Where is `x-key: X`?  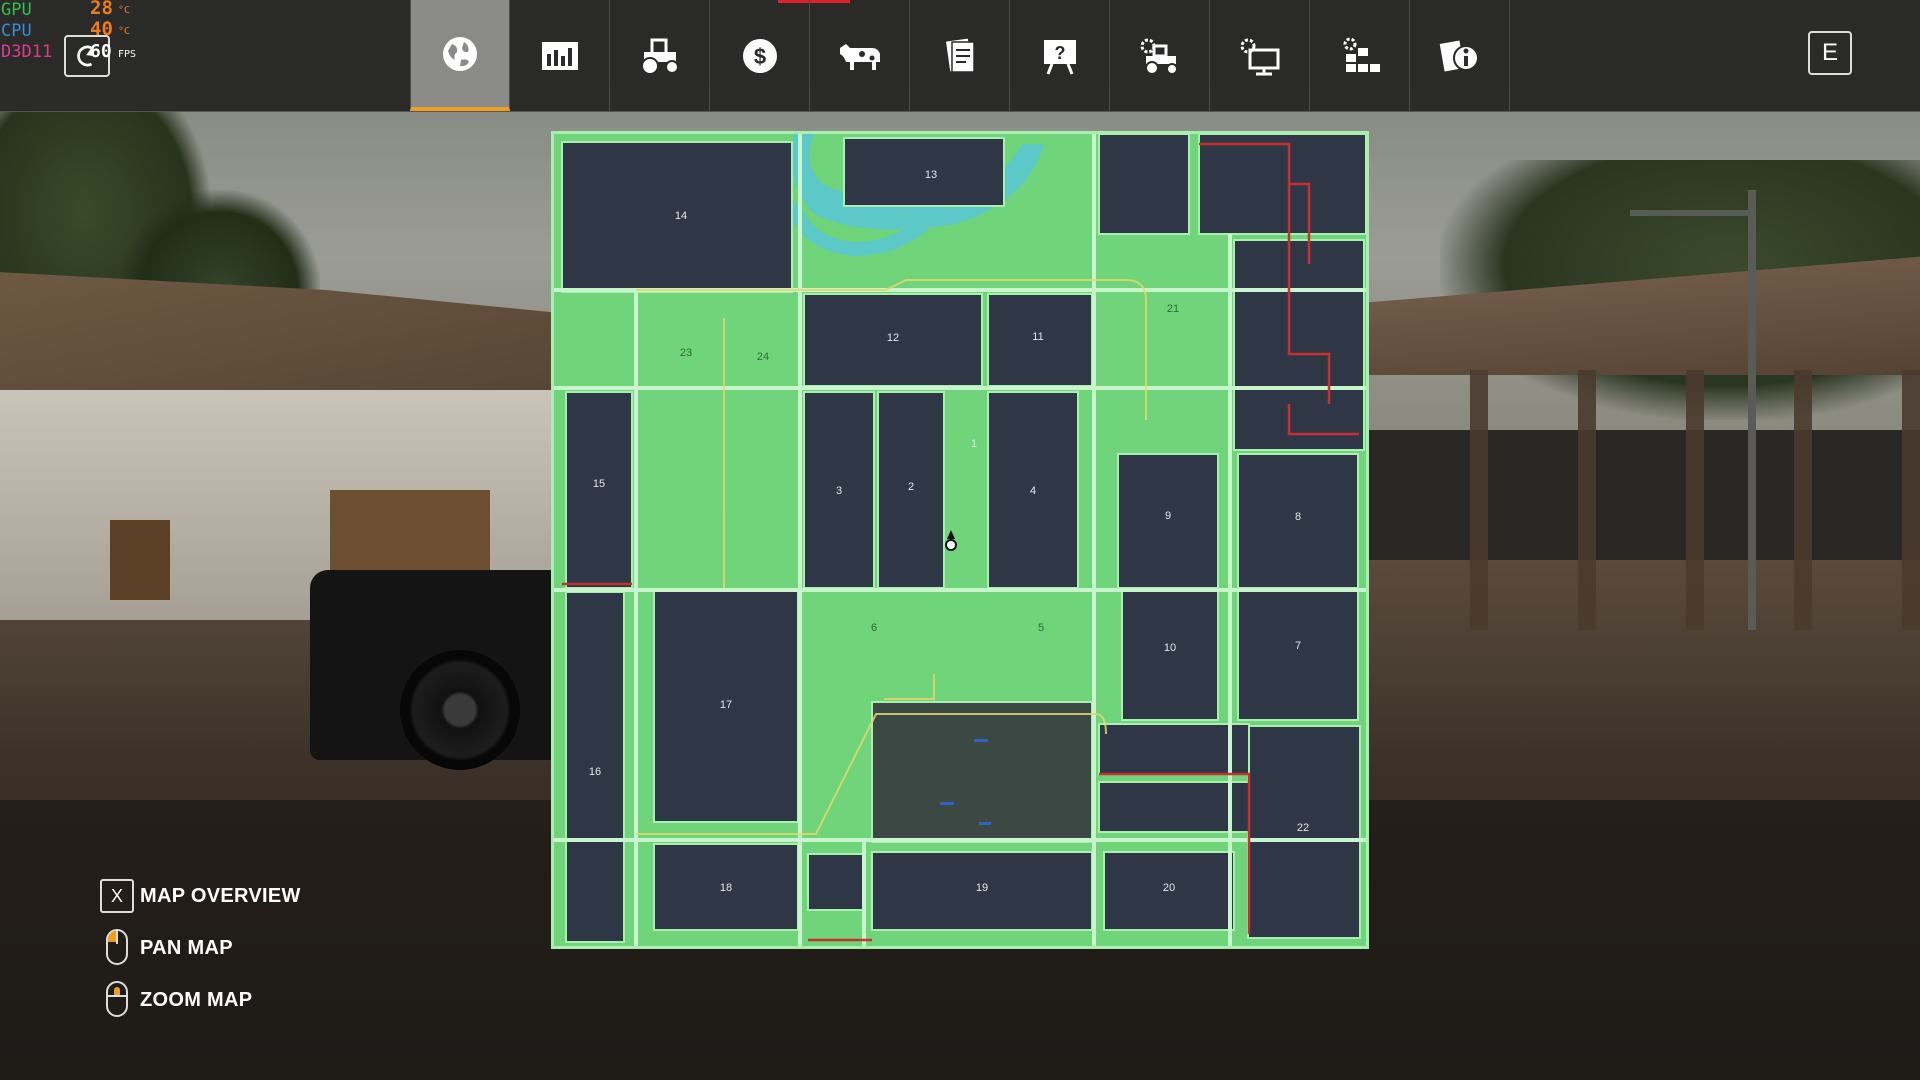 x-key: X is located at coordinates (117, 896).